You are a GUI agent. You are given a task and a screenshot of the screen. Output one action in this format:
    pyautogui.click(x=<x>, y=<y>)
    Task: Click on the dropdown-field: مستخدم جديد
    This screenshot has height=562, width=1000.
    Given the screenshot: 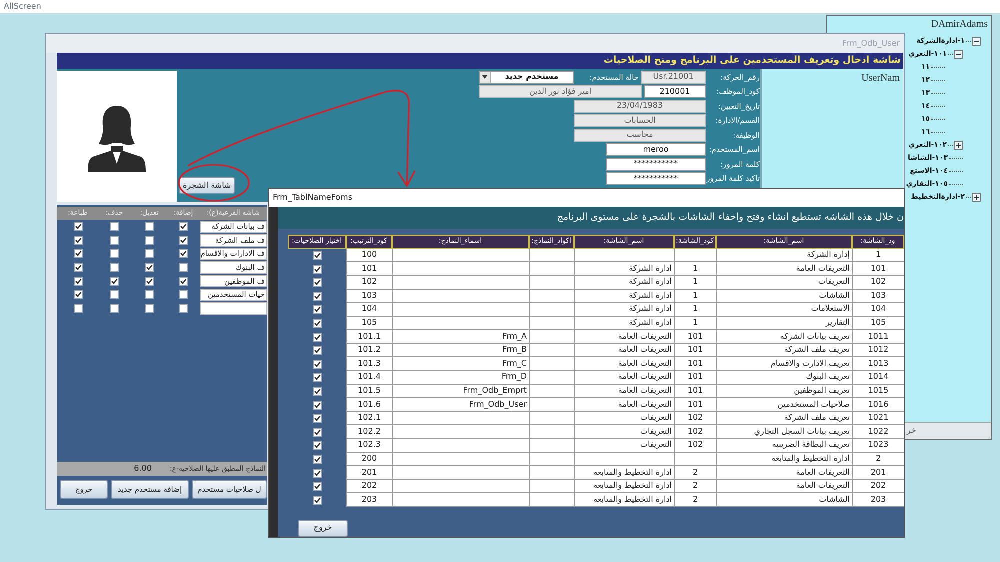 What is the action you would take?
    pyautogui.click(x=526, y=77)
    